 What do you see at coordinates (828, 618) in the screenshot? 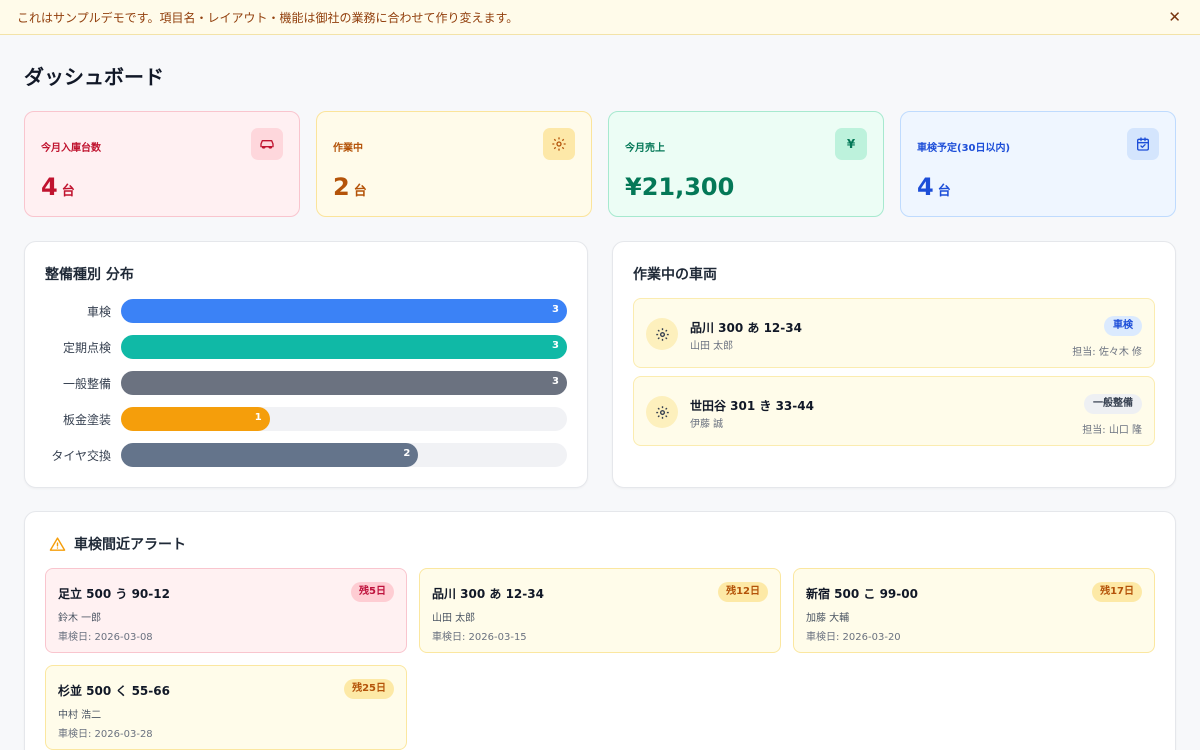
I see `alert-owner: 加藤 大輔` at bounding box center [828, 618].